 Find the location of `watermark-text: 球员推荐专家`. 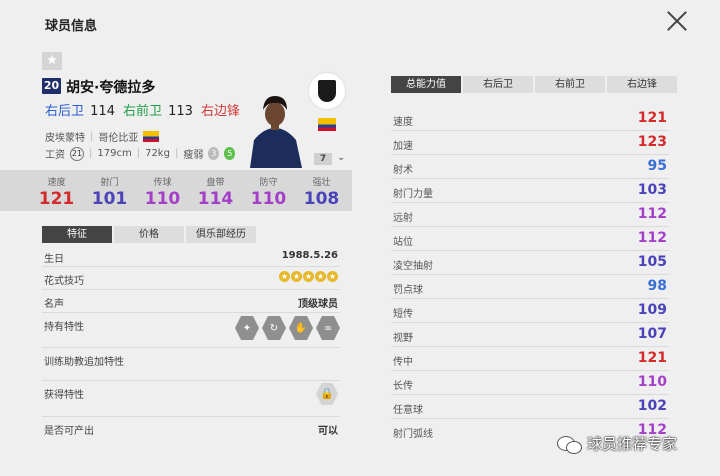

watermark-text: 球员推荐专家 is located at coordinates (632, 444).